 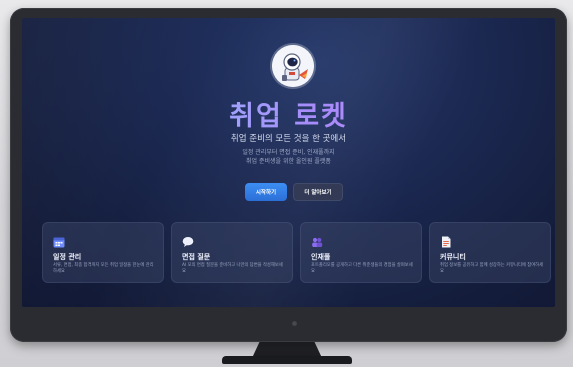 What do you see at coordinates (492, 268) in the screenshot?
I see `feature-description: 취업 정보를 공유하고 함께 성장하는 커뮤니티에 참여하세요` at bounding box center [492, 268].